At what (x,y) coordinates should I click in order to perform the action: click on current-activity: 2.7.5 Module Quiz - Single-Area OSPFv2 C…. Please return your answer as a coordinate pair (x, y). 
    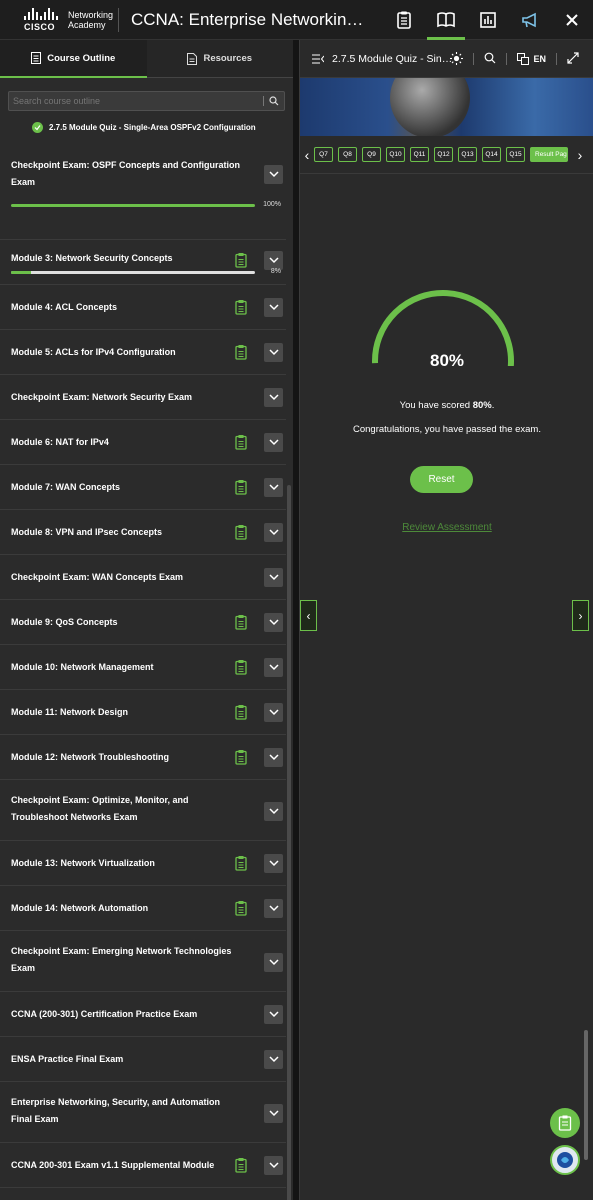
    Looking at the image, I should click on (146, 127).